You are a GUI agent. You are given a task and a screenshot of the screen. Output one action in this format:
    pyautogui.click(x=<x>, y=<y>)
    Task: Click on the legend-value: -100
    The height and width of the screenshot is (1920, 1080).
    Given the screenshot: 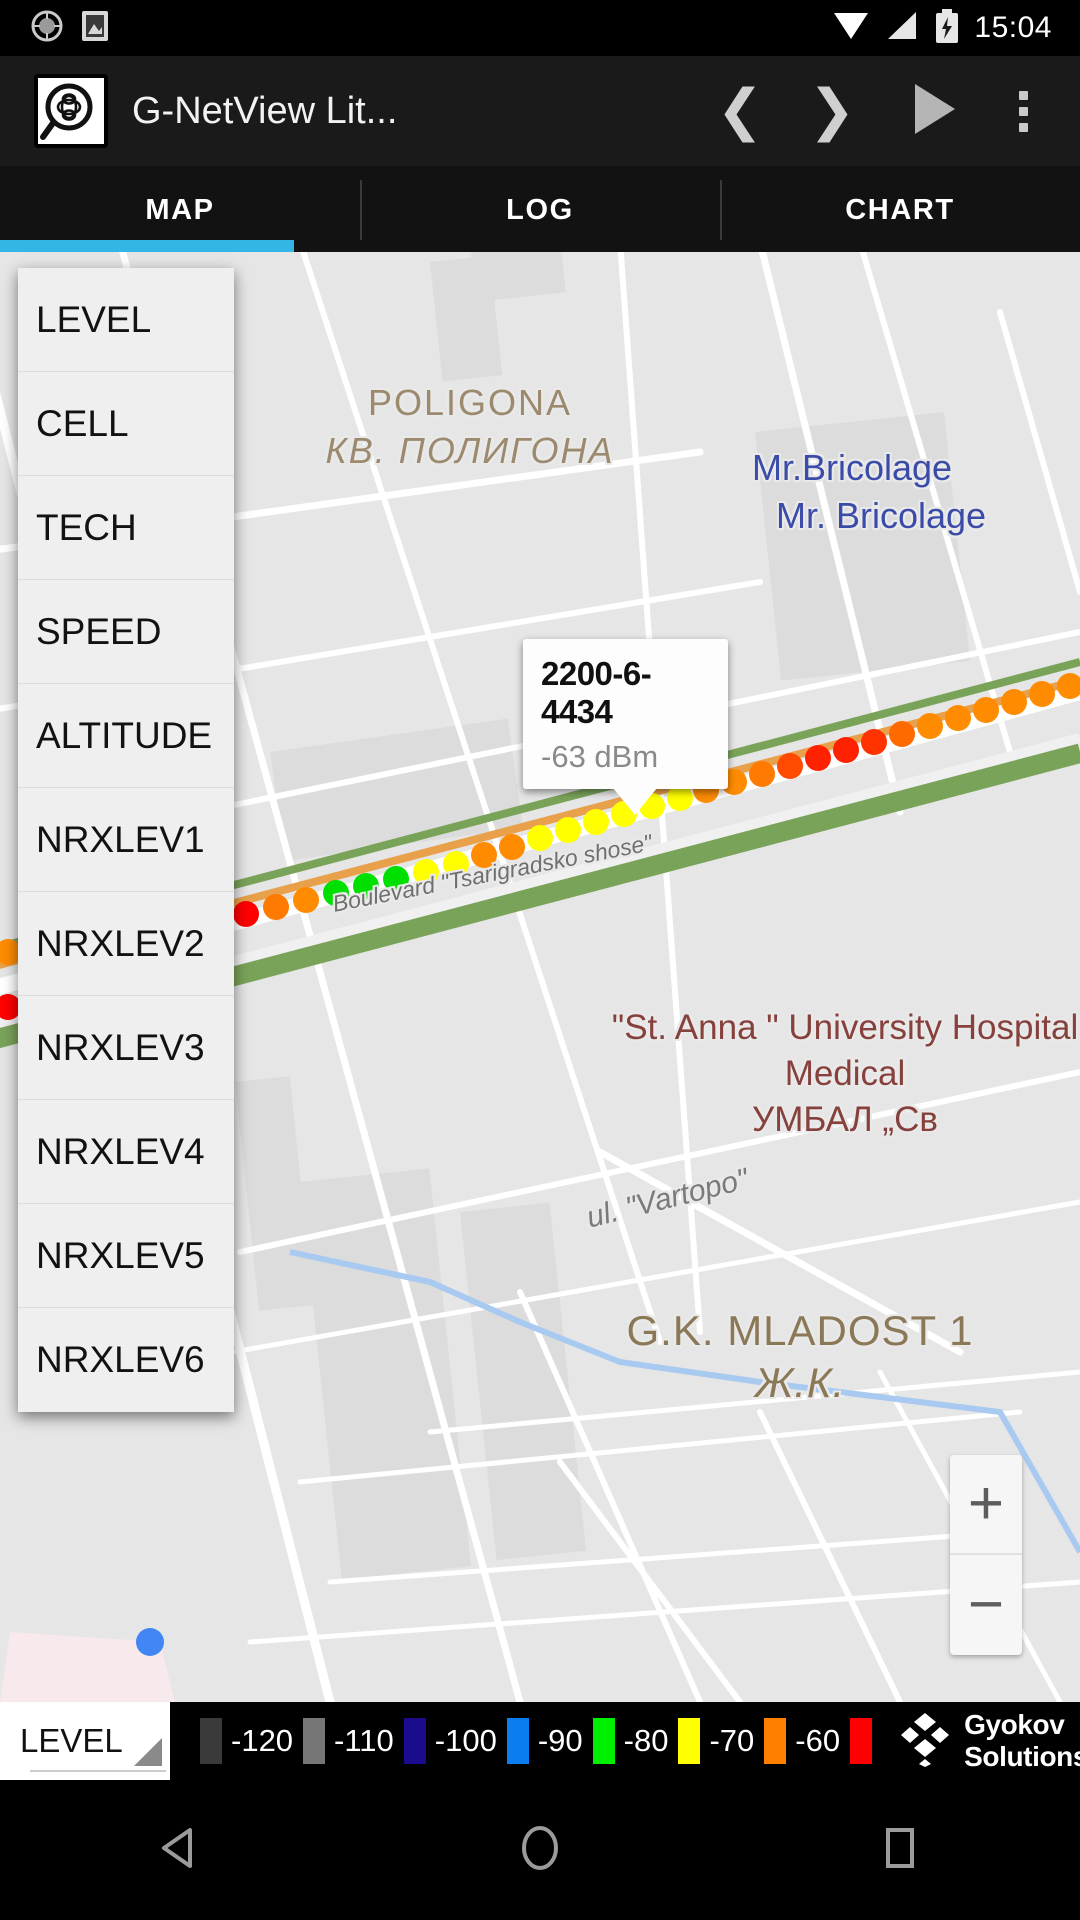 What is the action you would take?
    pyautogui.click(x=465, y=1740)
    